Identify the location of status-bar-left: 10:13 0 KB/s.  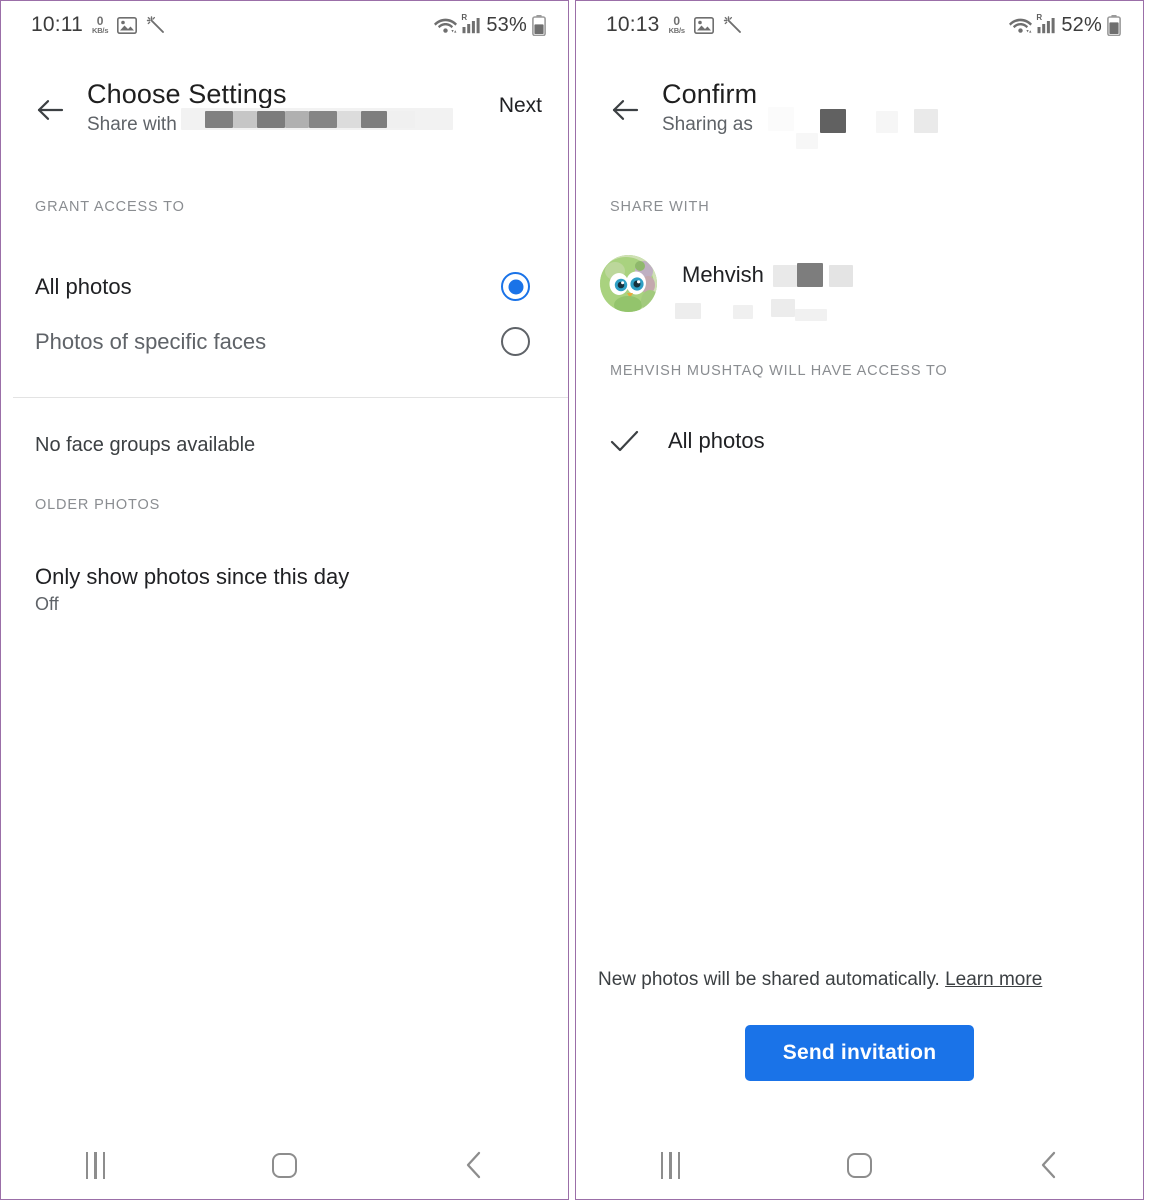
(674, 25).